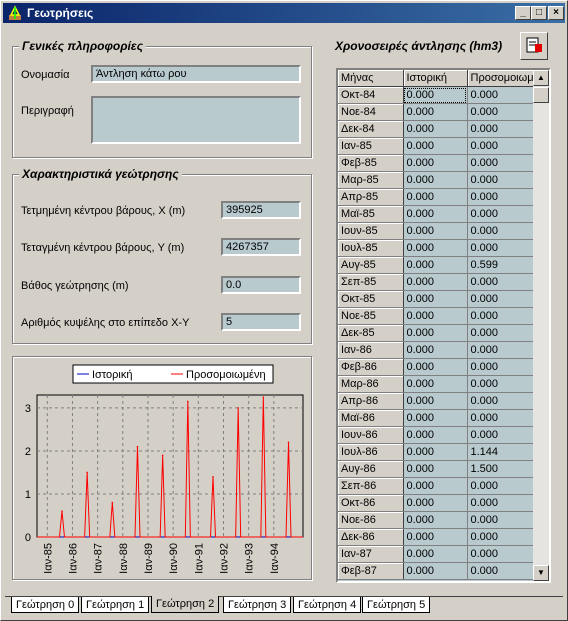 Image resolution: width=568 pixels, height=621 pixels. I want to click on table-row: Οκτ-86 0.000 0.000, so click(436, 503).